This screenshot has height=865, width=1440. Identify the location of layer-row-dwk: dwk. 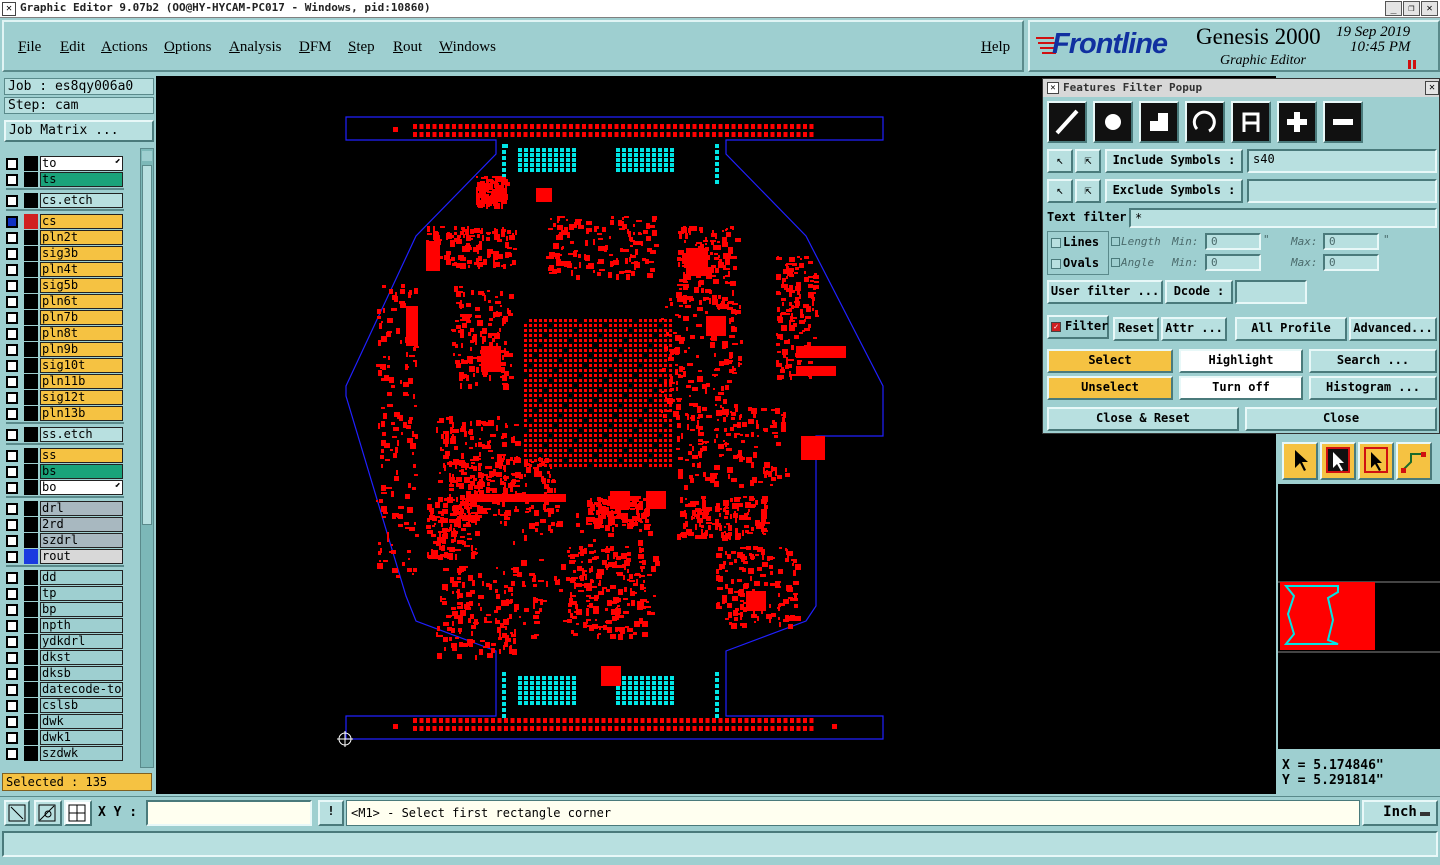
(65, 721).